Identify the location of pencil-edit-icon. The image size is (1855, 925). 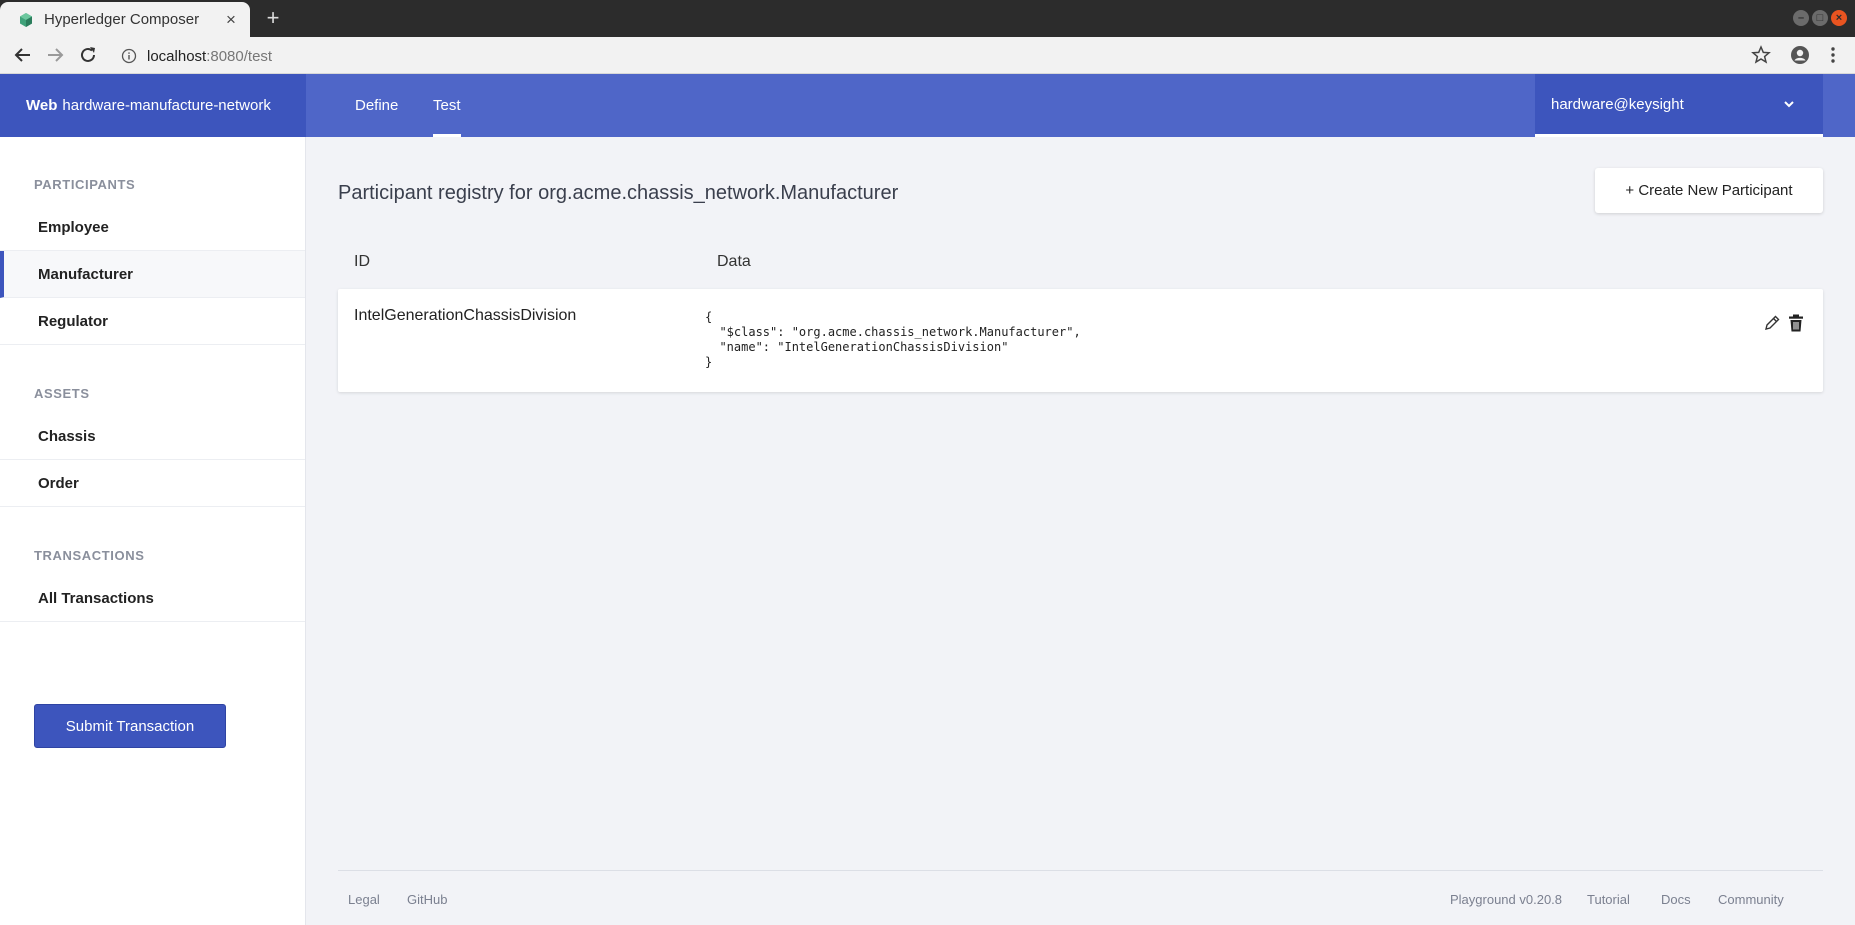
(1772, 323).